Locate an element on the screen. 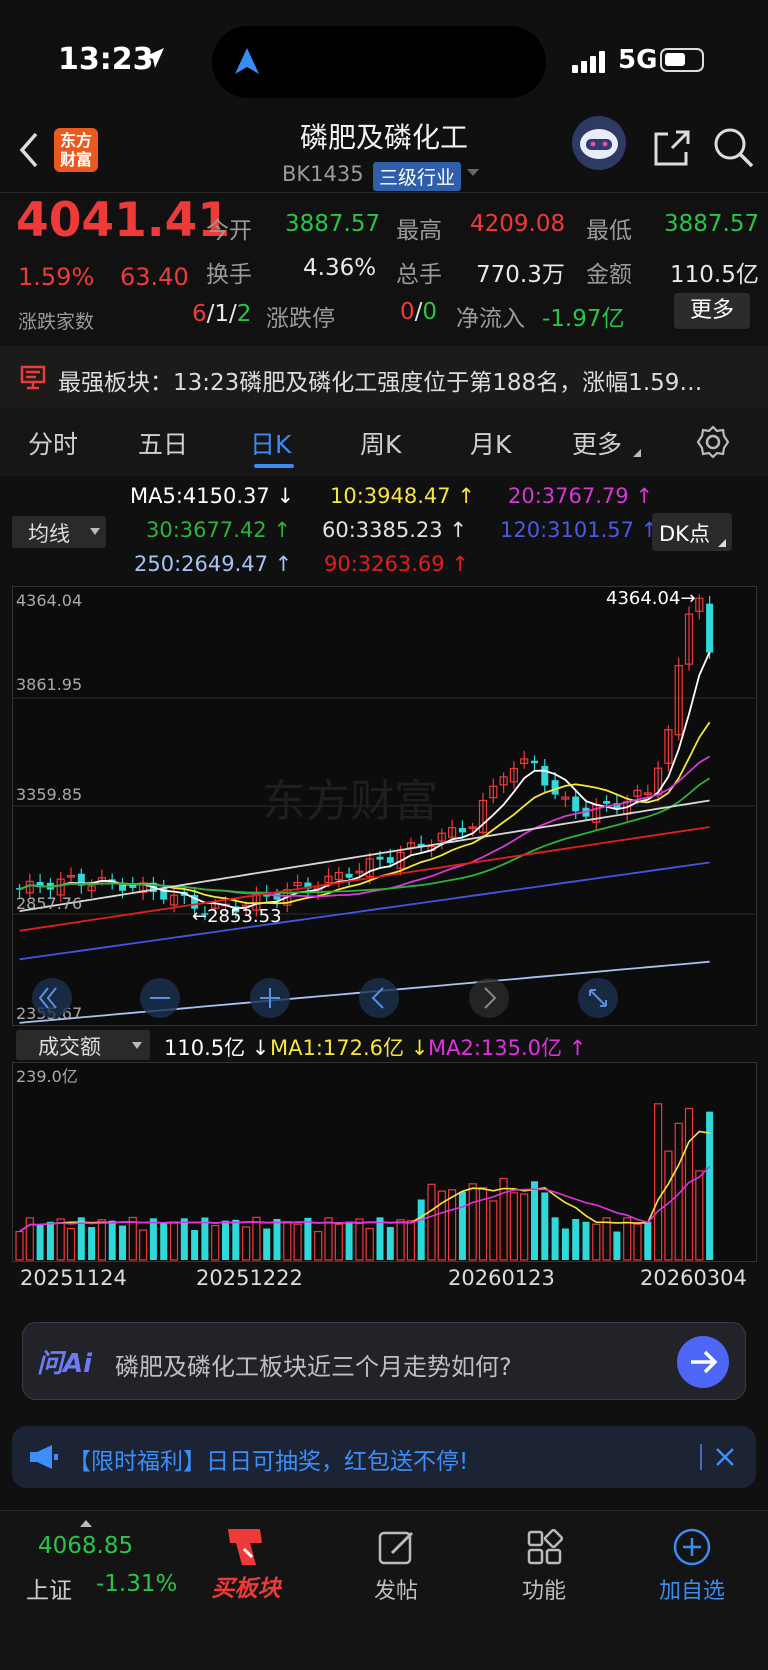  dropdown-caret-icon is located at coordinates (473, 173).